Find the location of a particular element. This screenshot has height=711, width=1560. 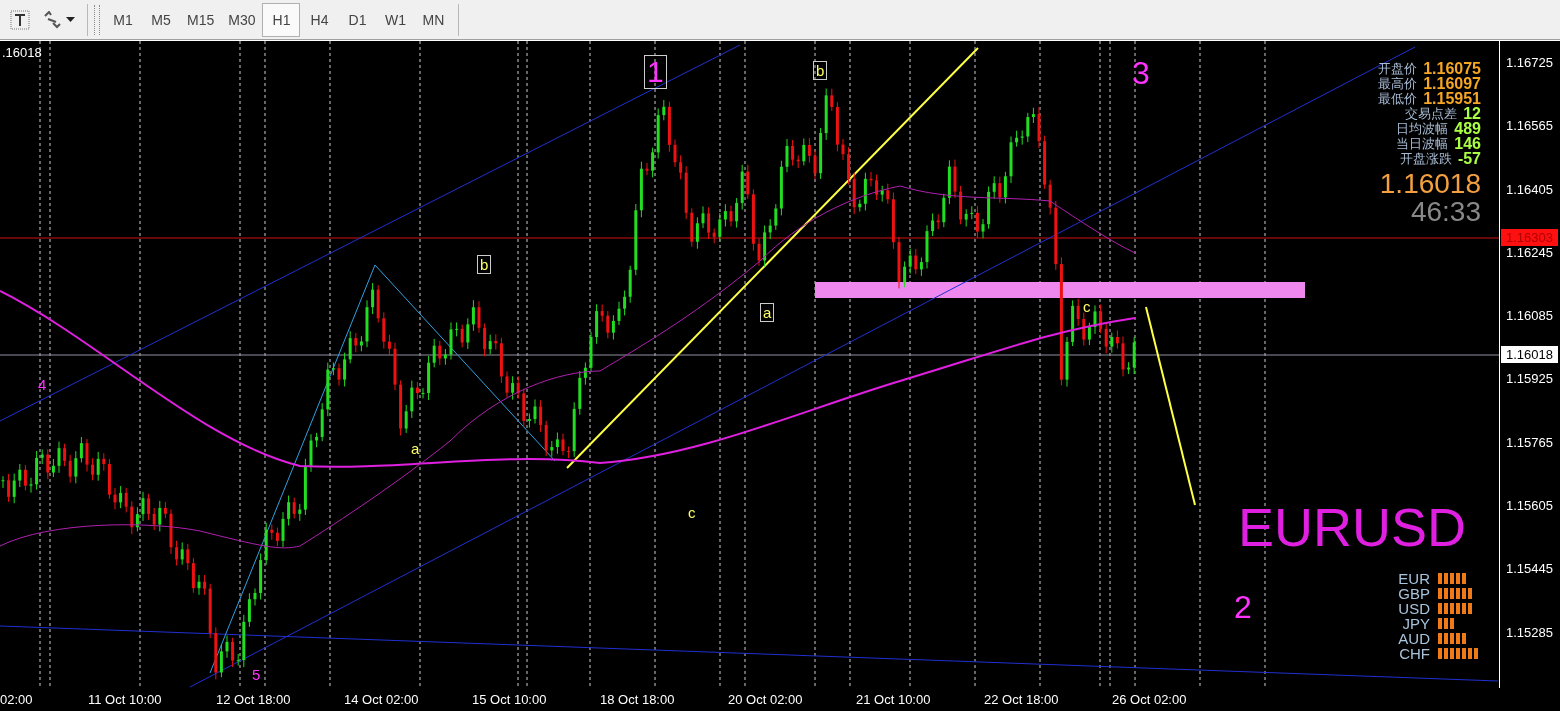

timeframe-tab: M30 is located at coordinates (242, 19).